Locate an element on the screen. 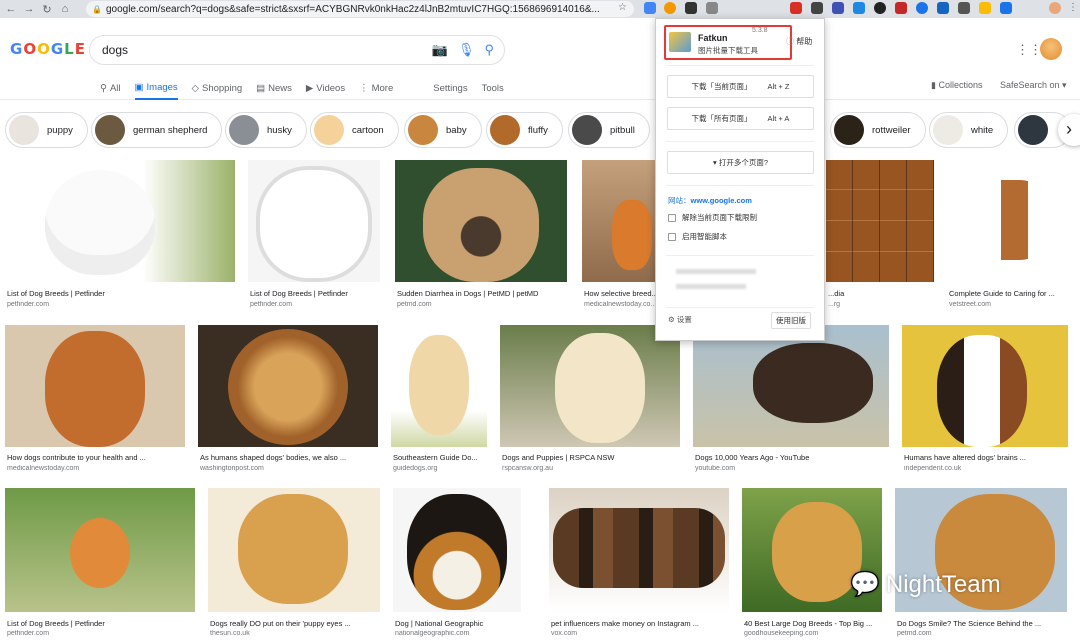 Image resolution: width=1080 pixels, height=641 pixels. search-query: dogs is located at coordinates (115, 50).